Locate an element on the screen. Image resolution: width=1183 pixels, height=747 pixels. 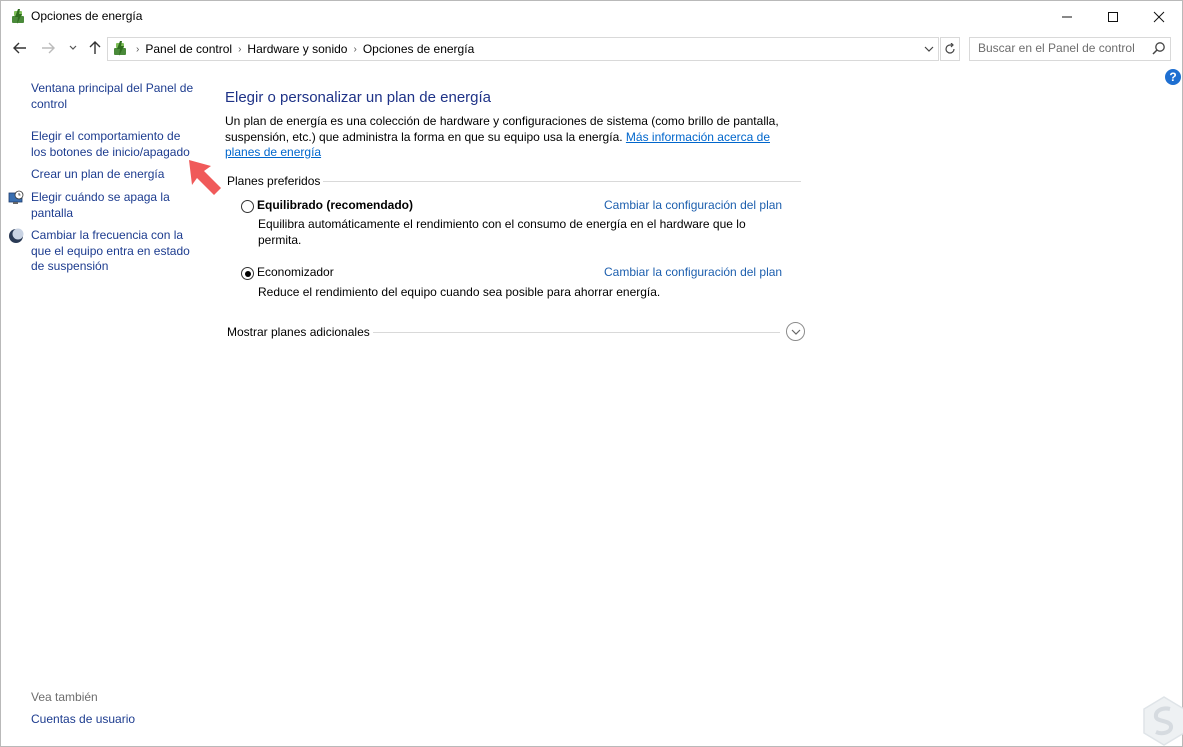
show-more-plans-label: Mostrar planes adicionales is located at coordinates (298, 332).